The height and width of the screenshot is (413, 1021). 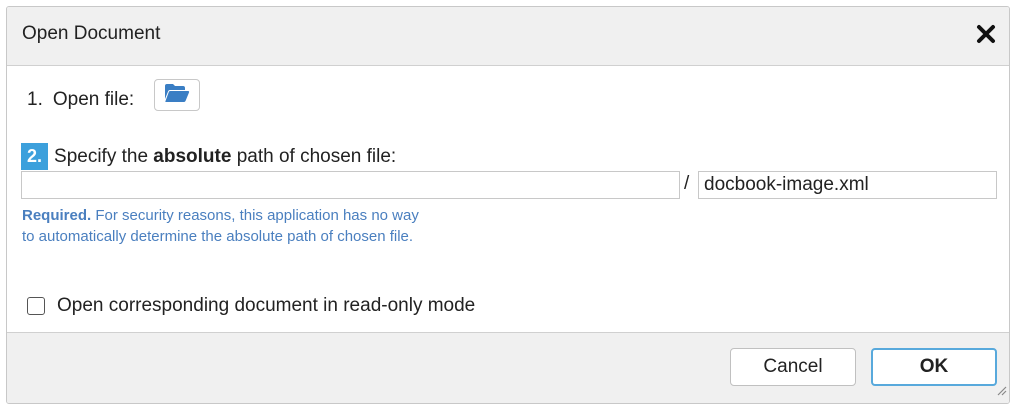 I want to click on step-open-file: 1. Open file:, so click(x=80, y=100).